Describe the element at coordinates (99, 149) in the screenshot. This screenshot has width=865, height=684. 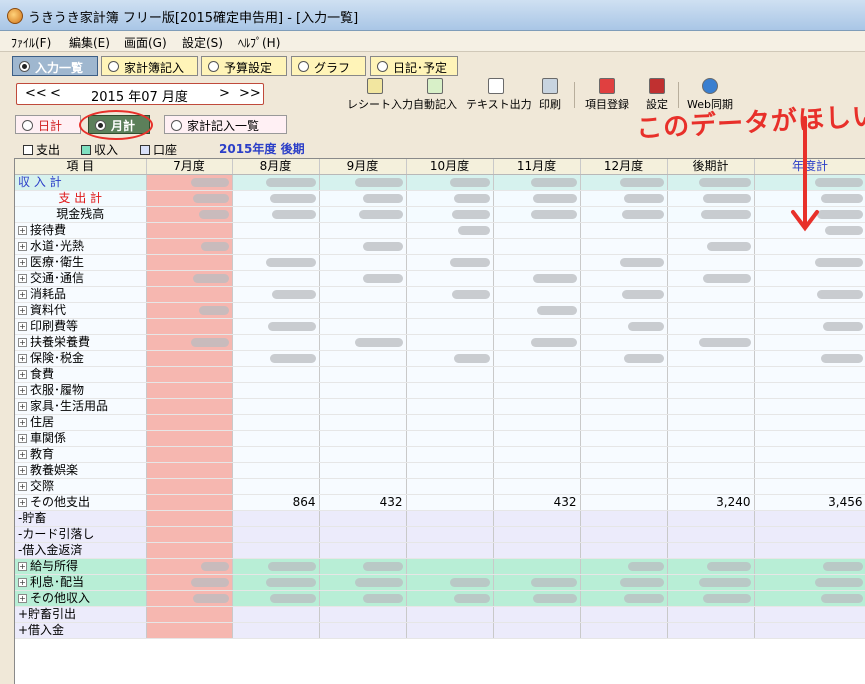
I see `filter-income: 収入` at that location.